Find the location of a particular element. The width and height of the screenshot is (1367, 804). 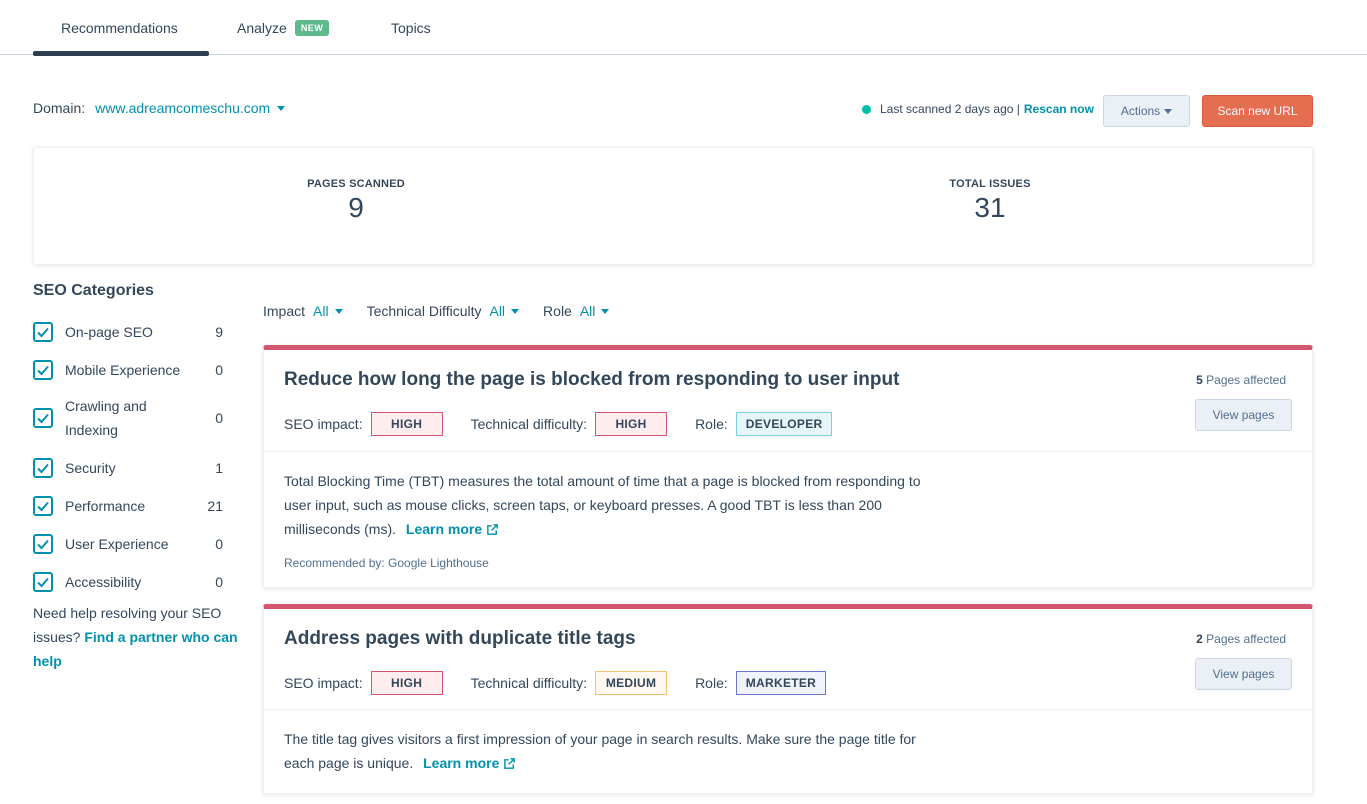

role-filter-value: All is located at coordinates (587, 311).